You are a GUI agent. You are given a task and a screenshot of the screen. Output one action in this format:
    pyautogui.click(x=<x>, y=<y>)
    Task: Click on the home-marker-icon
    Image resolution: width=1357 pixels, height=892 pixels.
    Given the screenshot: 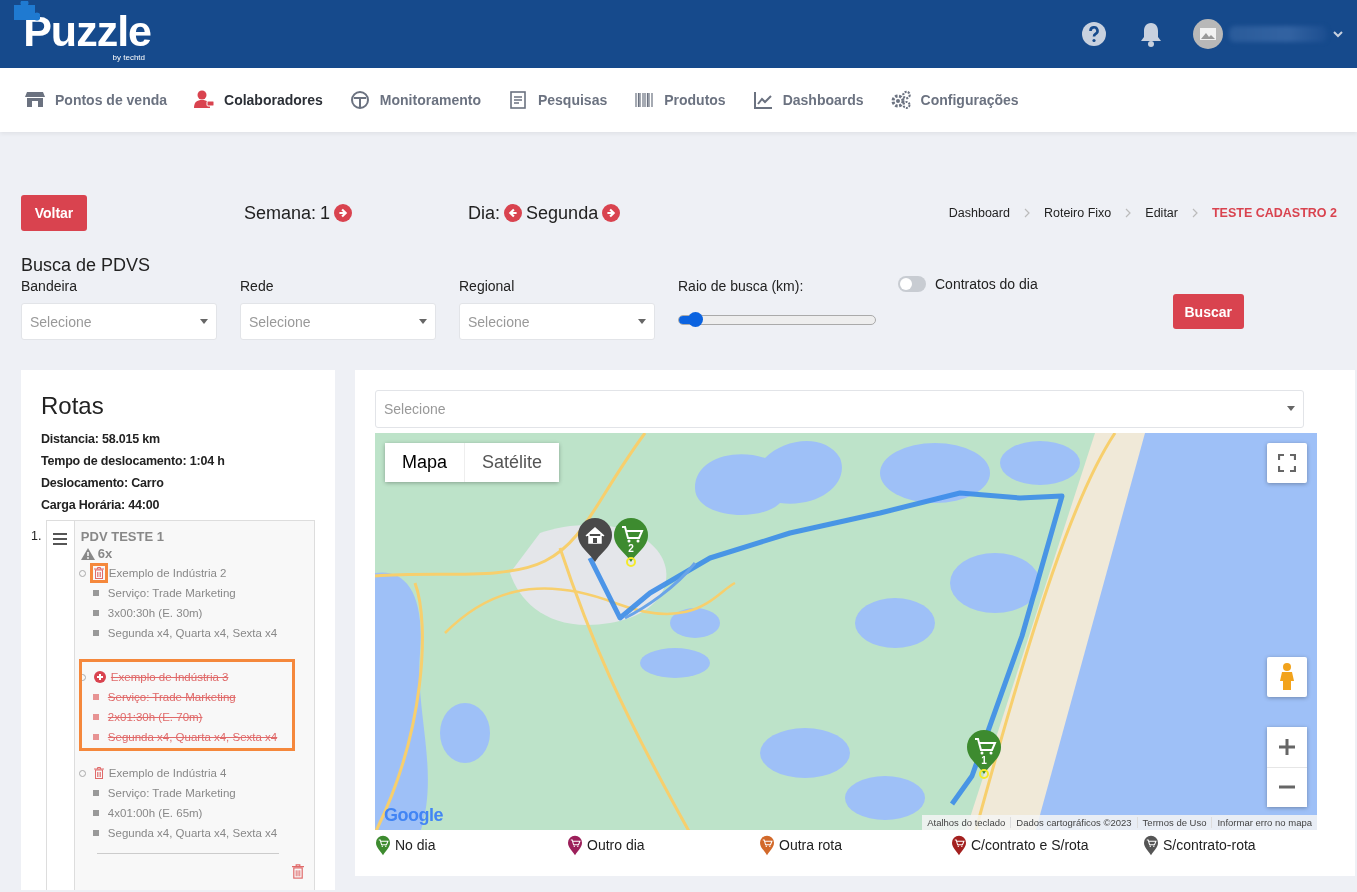 What is the action you would take?
    pyautogui.click(x=595, y=539)
    